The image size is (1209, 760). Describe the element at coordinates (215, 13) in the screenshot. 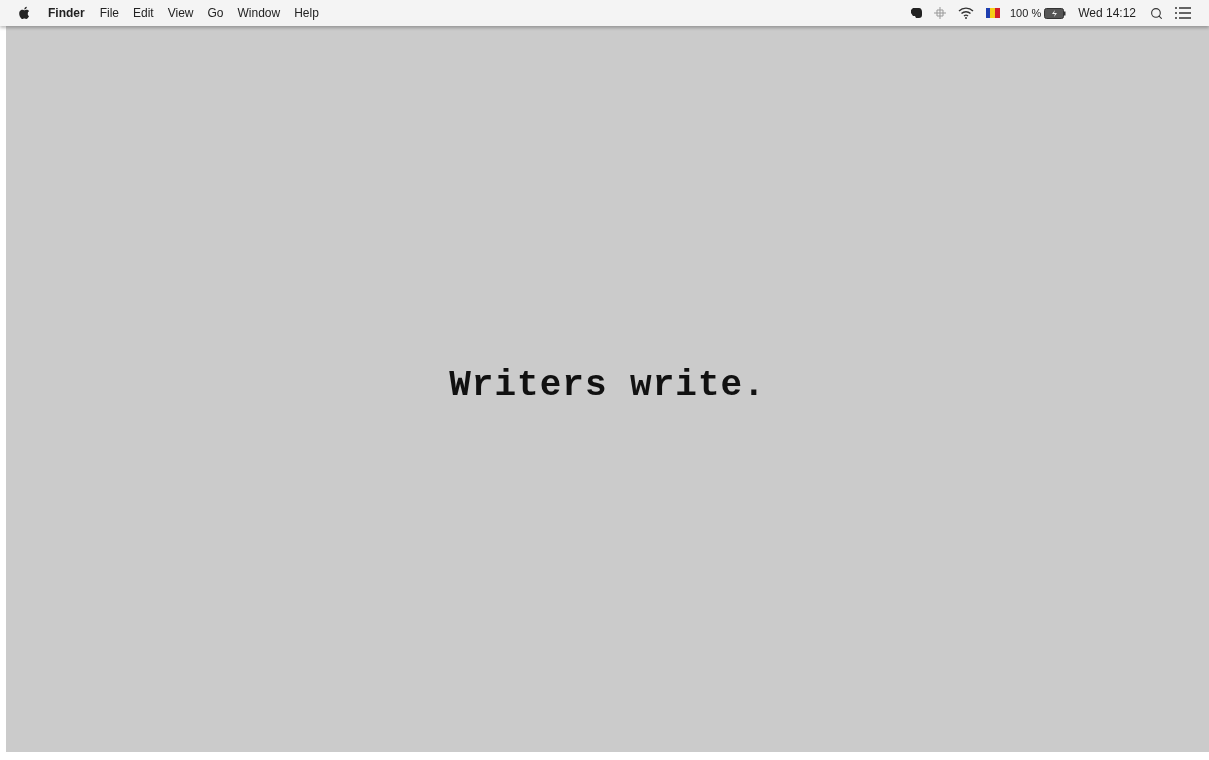

I see `menu-item: Go` at that location.